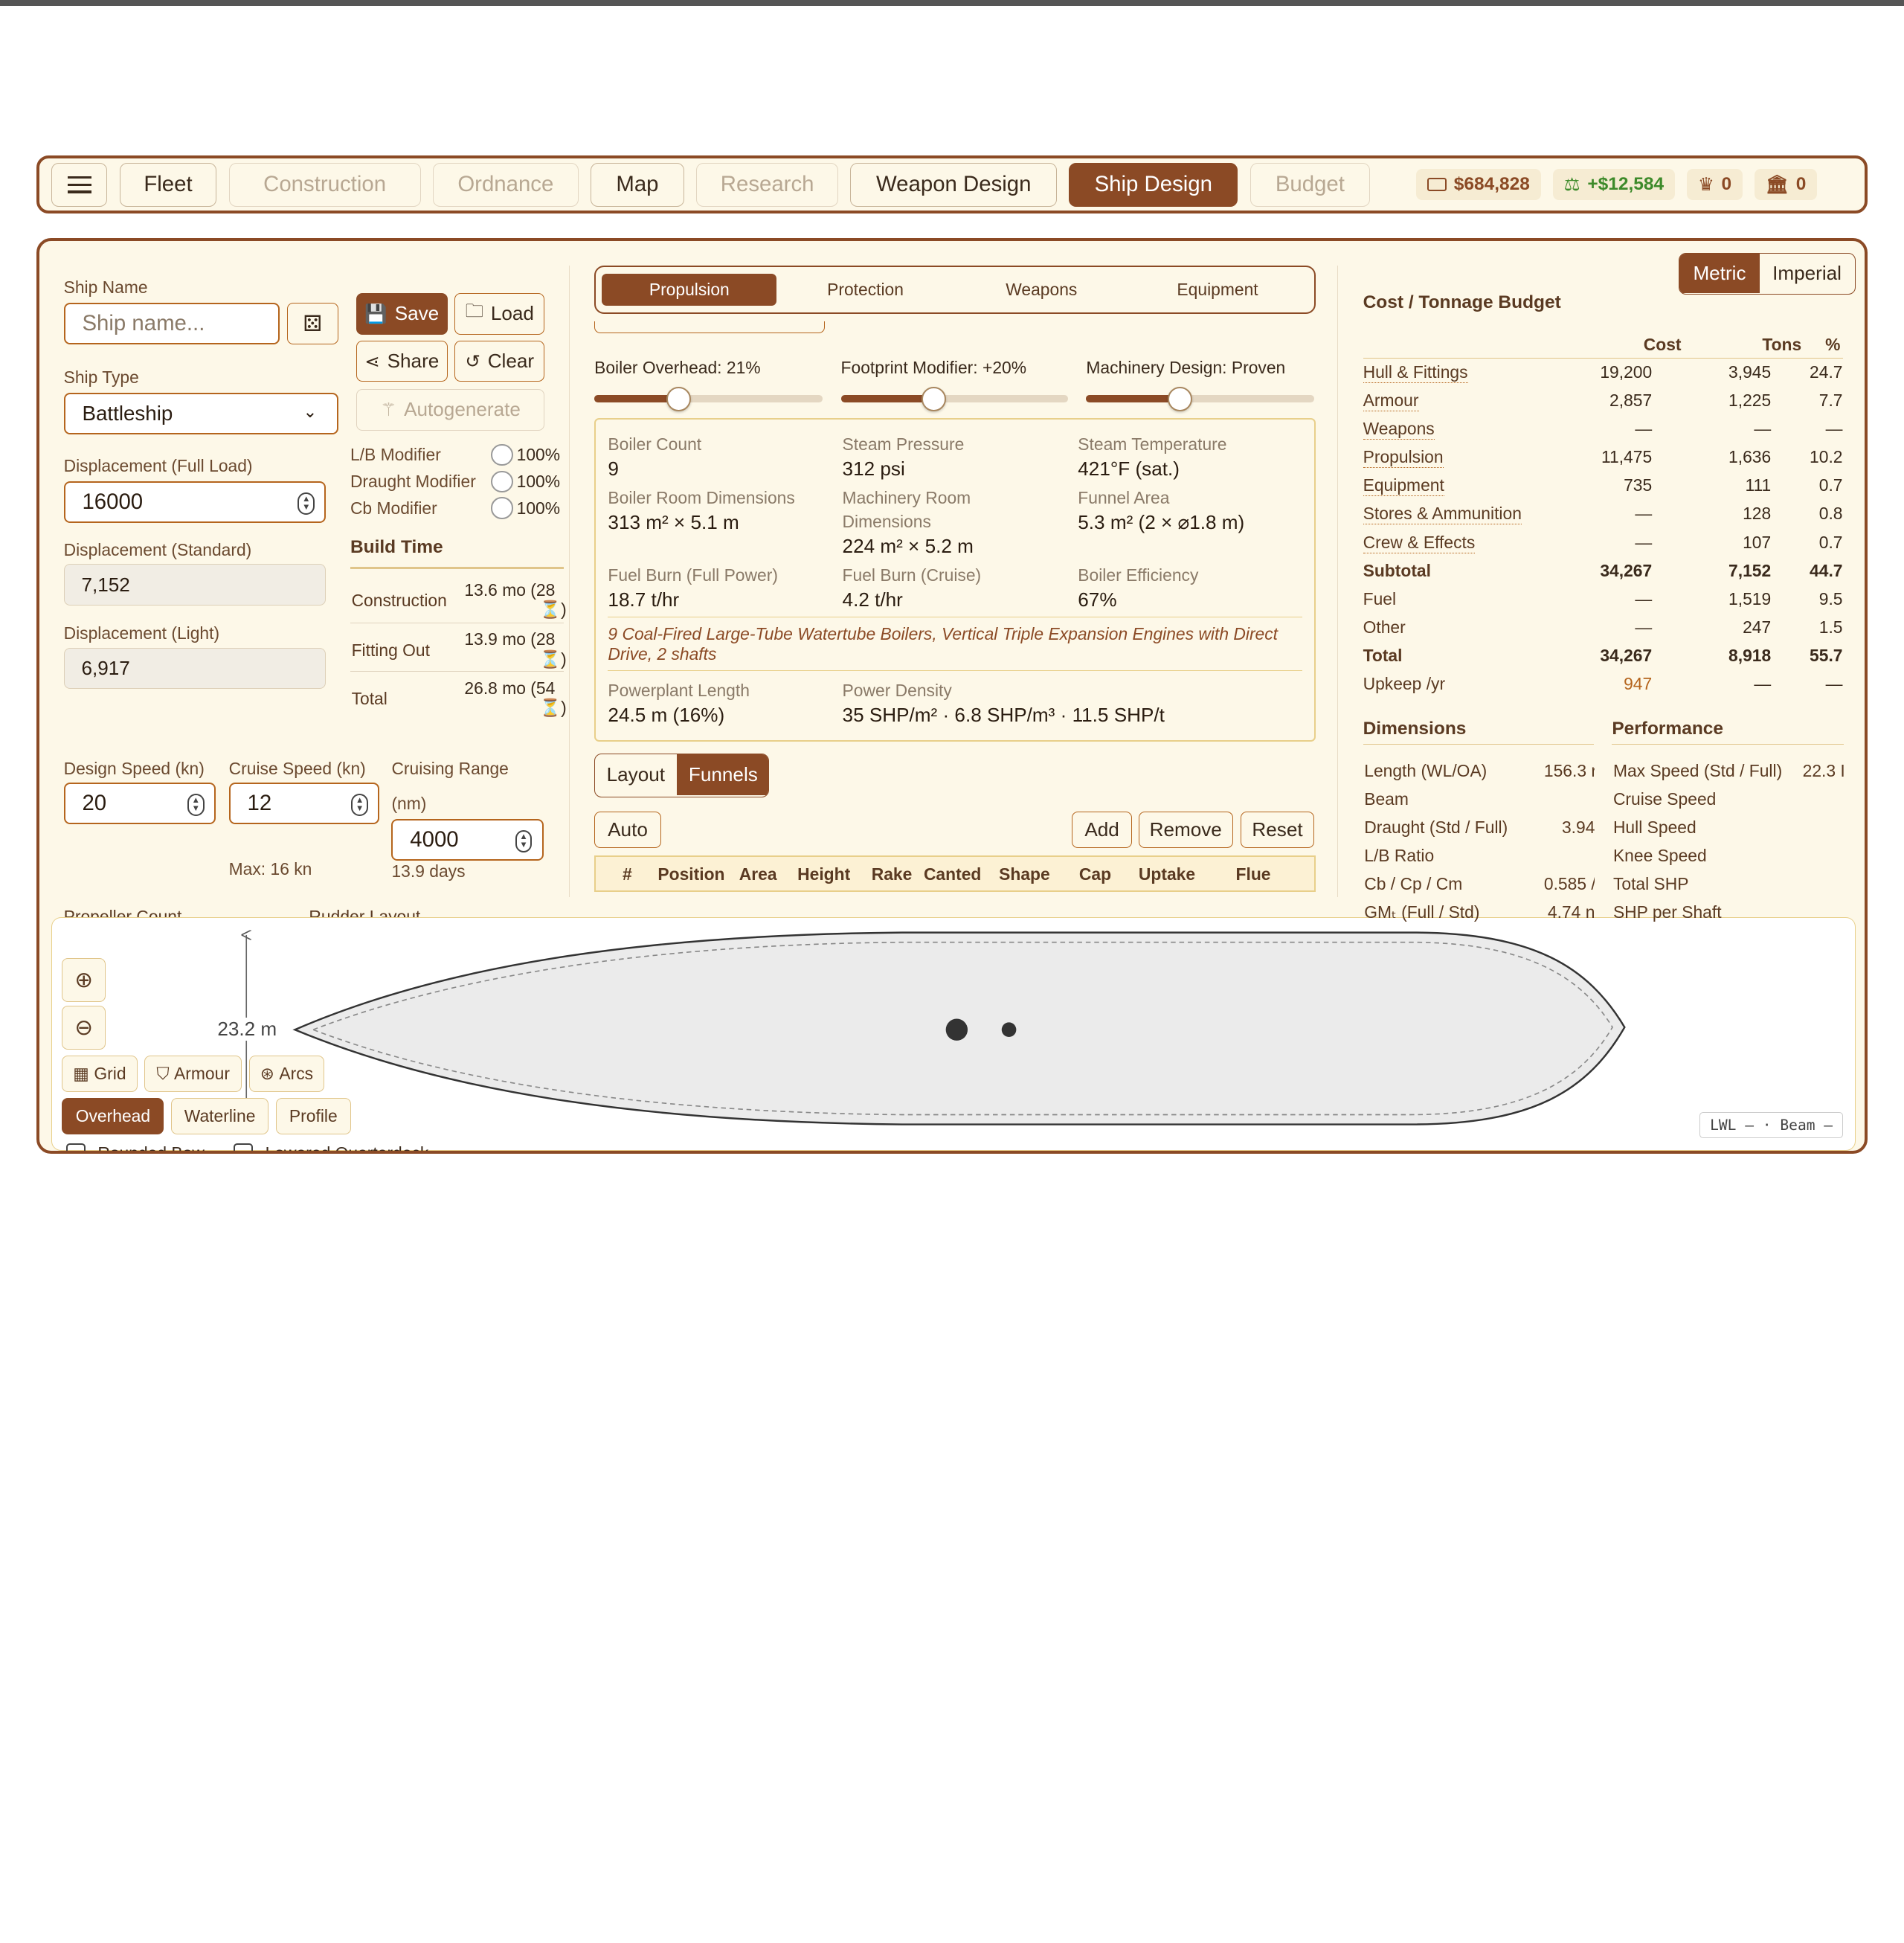 Image resolution: width=1904 pixels, height=1943 pixels. What do you see at coordinates (1201, 398) in the screenshot?
I see `machinery-design-slider` at bounding box center [1201, 398].